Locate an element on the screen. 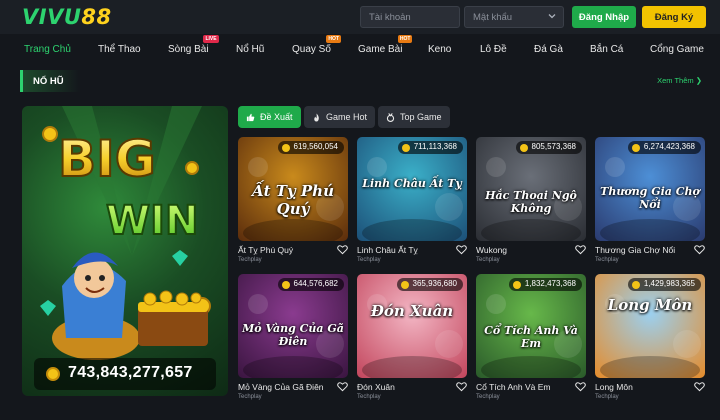 This screenshot has height=420, width=720. game-jackpot-value: 1,832,473,368 is located at coordinates (550, 283).